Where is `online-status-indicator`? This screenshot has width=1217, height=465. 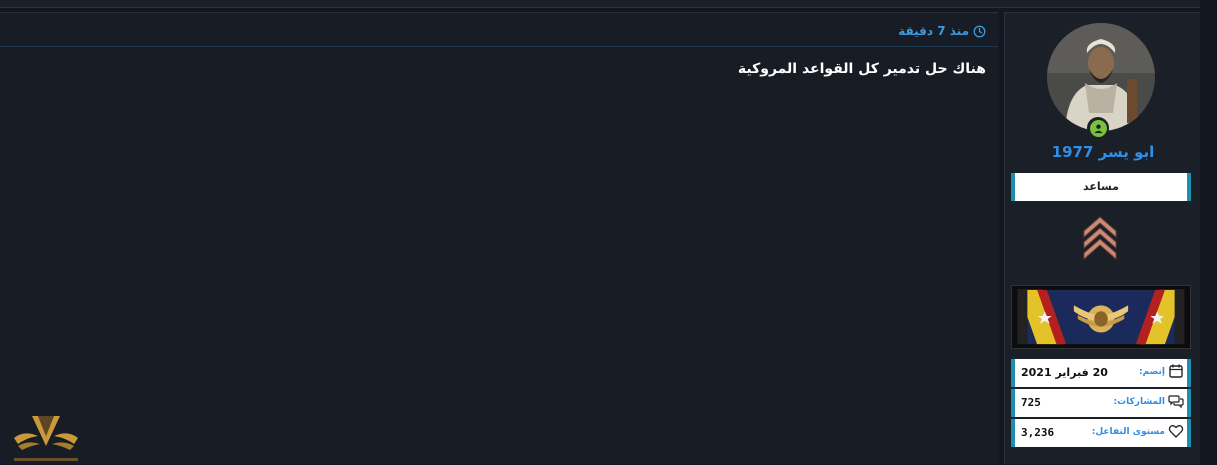
online-status-indicator is located at coordinates (1098, 128).